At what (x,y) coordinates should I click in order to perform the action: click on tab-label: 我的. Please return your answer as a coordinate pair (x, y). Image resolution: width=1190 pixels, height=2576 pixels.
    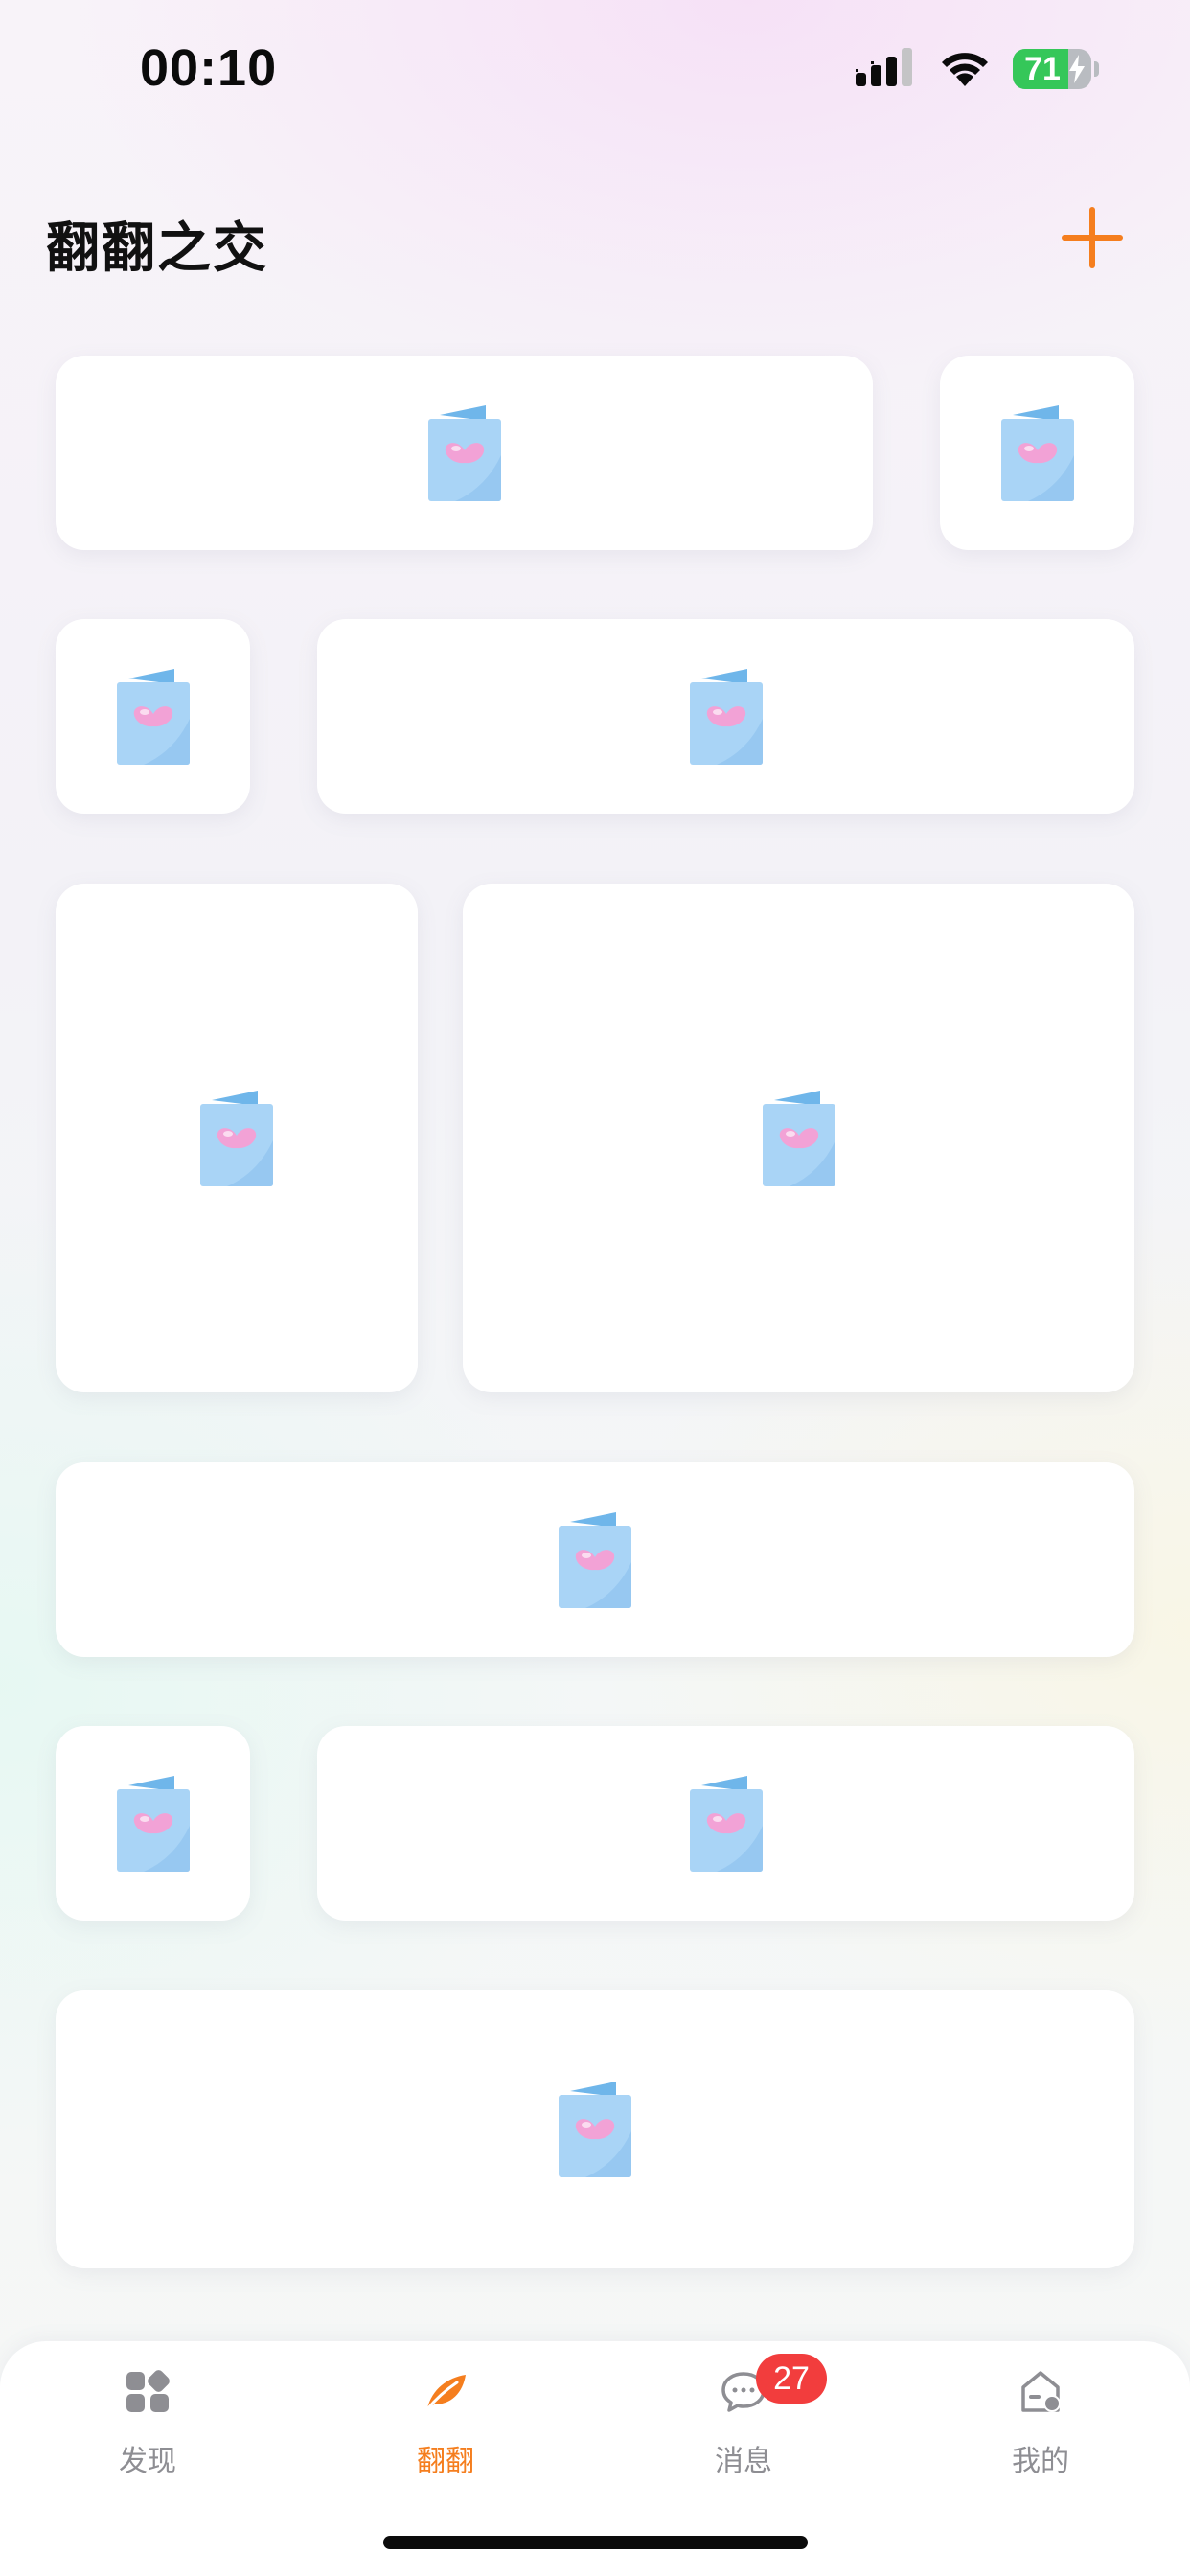
    Looking at the image, I should click on (1040, 2461).